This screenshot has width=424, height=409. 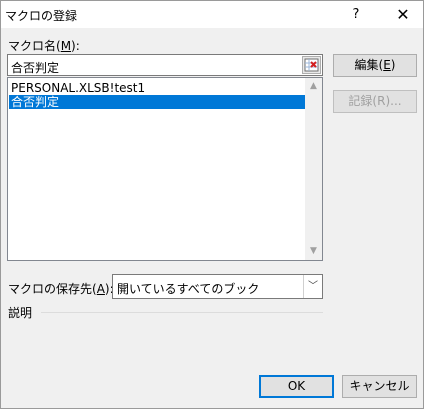 I want to click on list-item-selected: 合否判定, so click(x=157, y=102).